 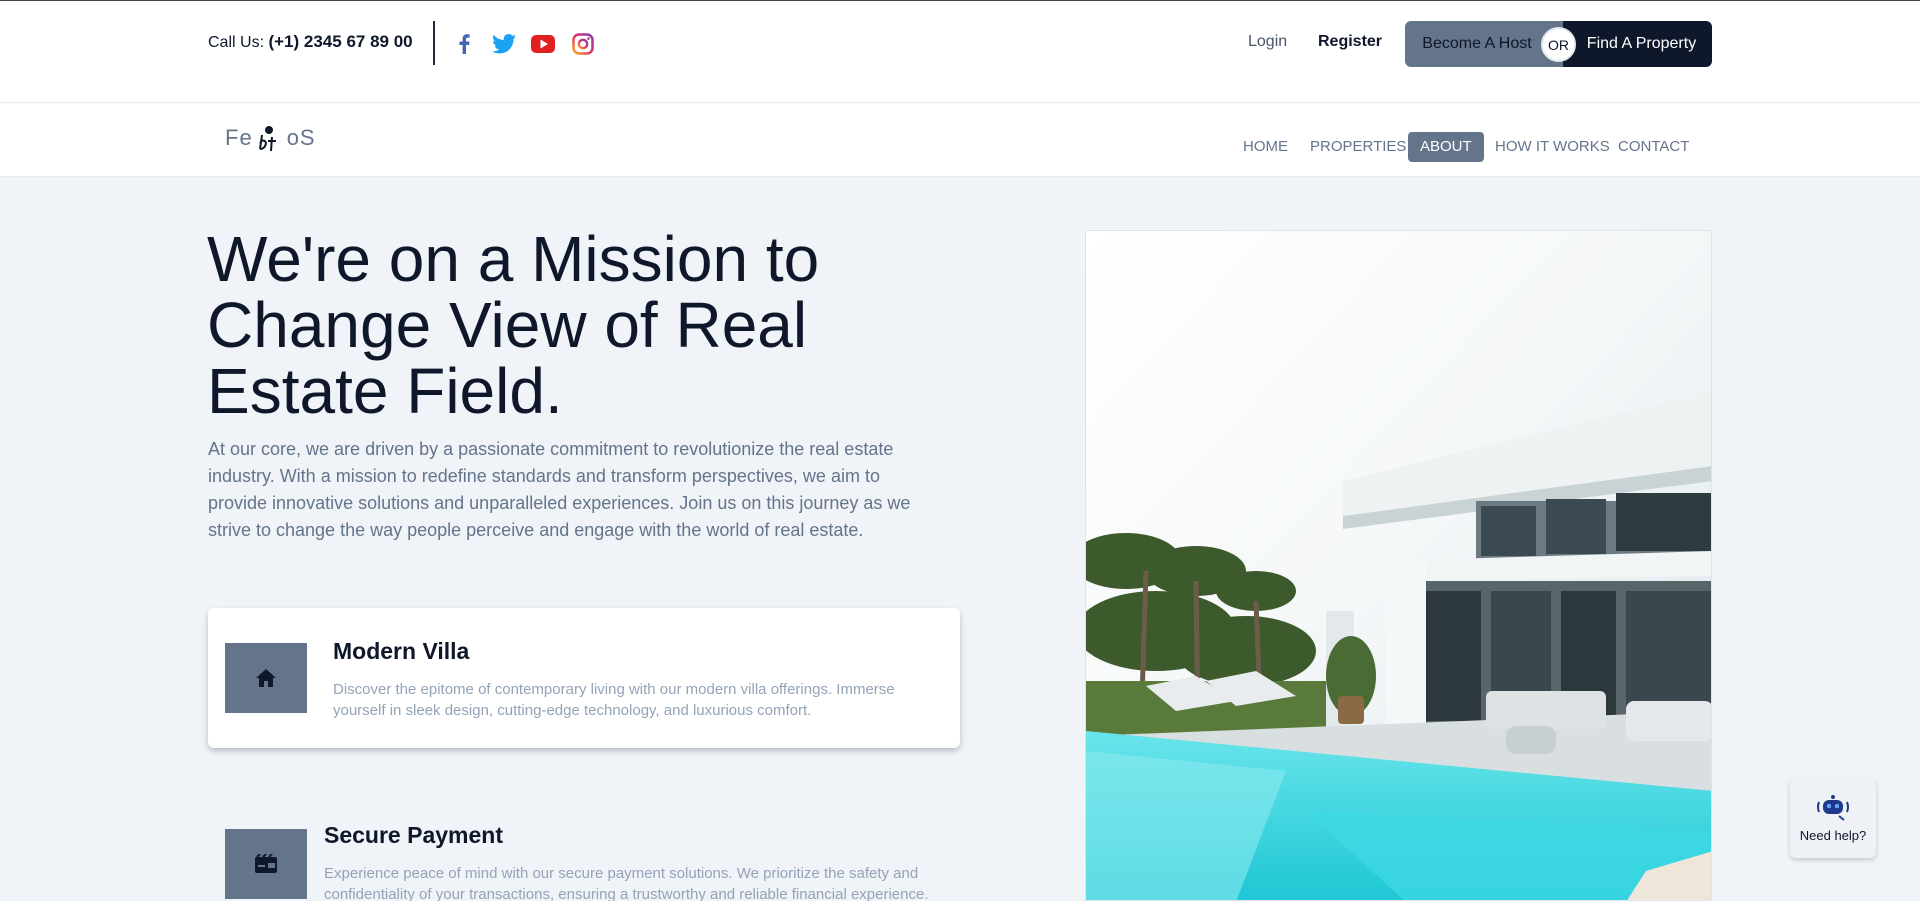 What do you see at coordinates (504, 44) in the screenshot?
I see `twitter-icon` at bounding box center [504, 44].